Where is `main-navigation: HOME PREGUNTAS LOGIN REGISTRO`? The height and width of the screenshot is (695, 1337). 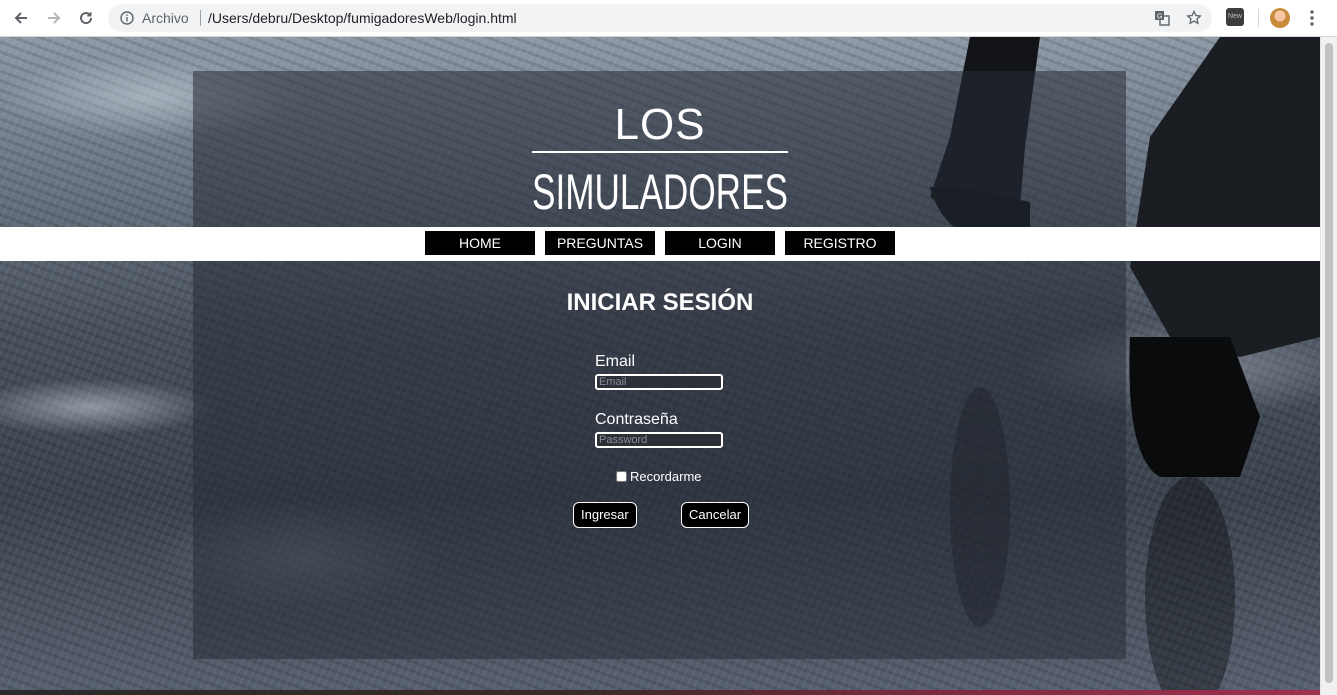 main-navigation: HOME PREGUNTAS LOGIN REGISTRO is located at coordinates (660, 244).